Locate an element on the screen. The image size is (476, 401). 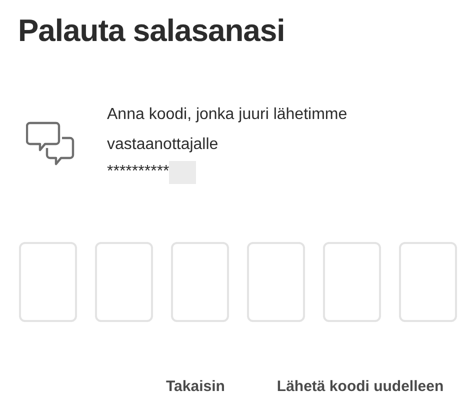
back-button: Takaisin is located at coordinates (195, 387).